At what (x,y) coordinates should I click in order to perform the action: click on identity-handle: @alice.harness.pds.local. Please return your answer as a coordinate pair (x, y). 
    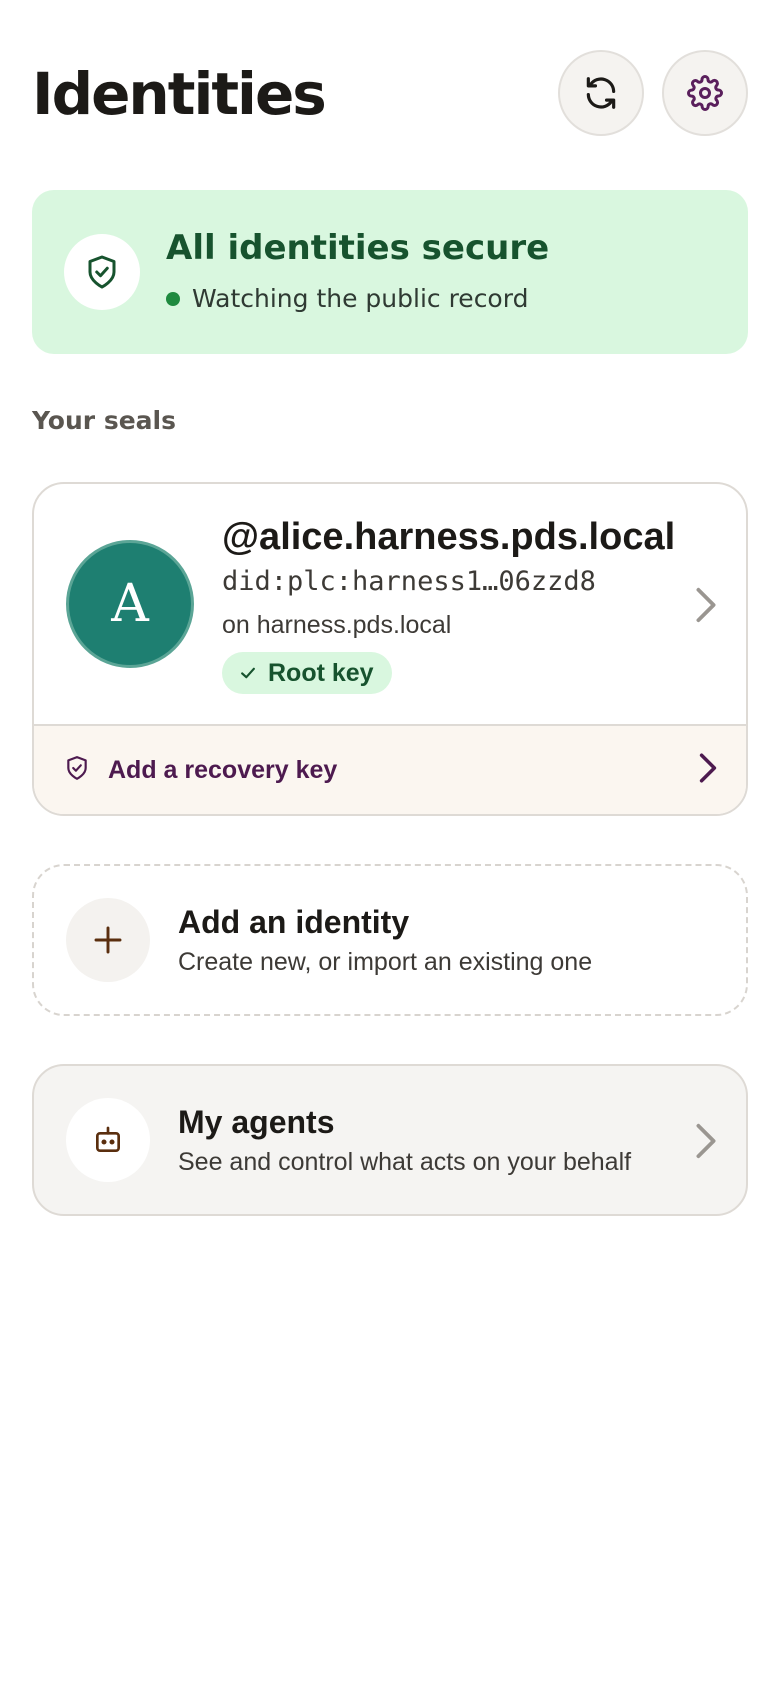
    Looking at the image, I should click on (449, 537).